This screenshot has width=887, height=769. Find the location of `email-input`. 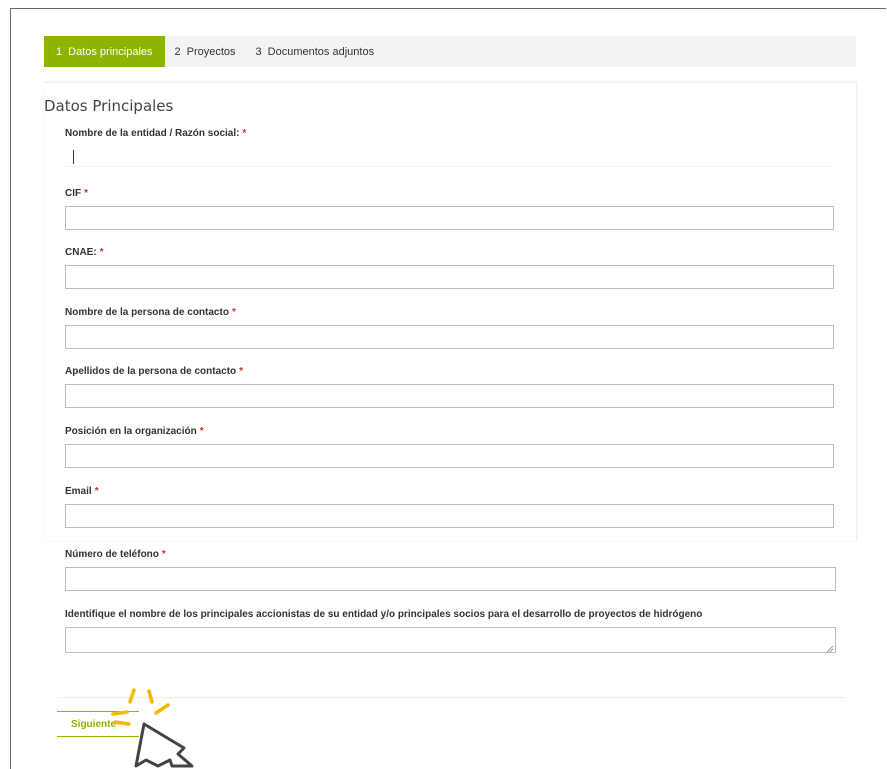

email-input is located at coordinates (449, 516).